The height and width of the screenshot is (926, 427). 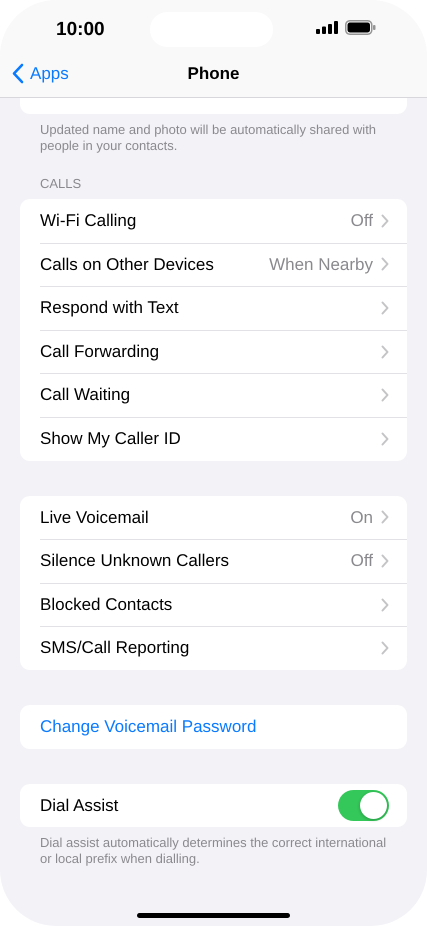 What do you see at coordinates (61, 184) in the screenshot?
I see `section-header: CALLS` at bounding box center [61, 184].